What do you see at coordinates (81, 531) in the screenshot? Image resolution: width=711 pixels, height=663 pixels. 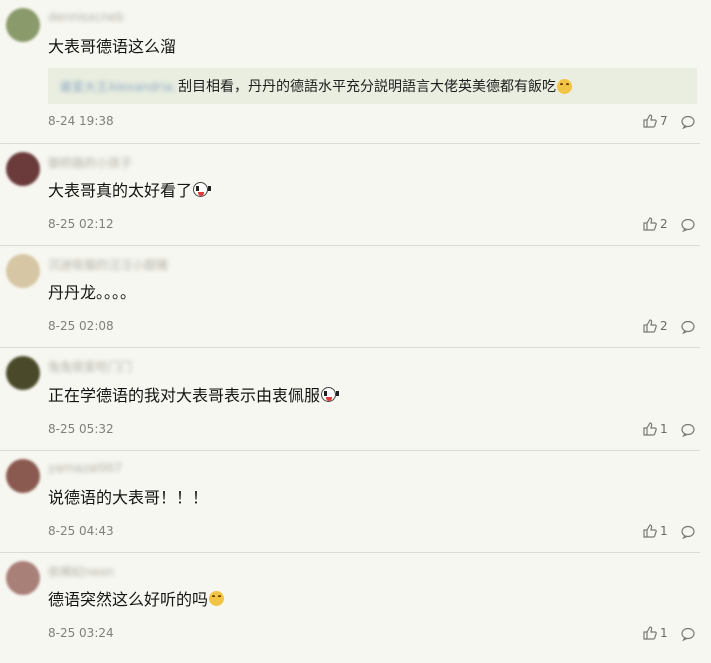 I see `comment-date: 8-25 04:43` at bounding box center [81, 531].